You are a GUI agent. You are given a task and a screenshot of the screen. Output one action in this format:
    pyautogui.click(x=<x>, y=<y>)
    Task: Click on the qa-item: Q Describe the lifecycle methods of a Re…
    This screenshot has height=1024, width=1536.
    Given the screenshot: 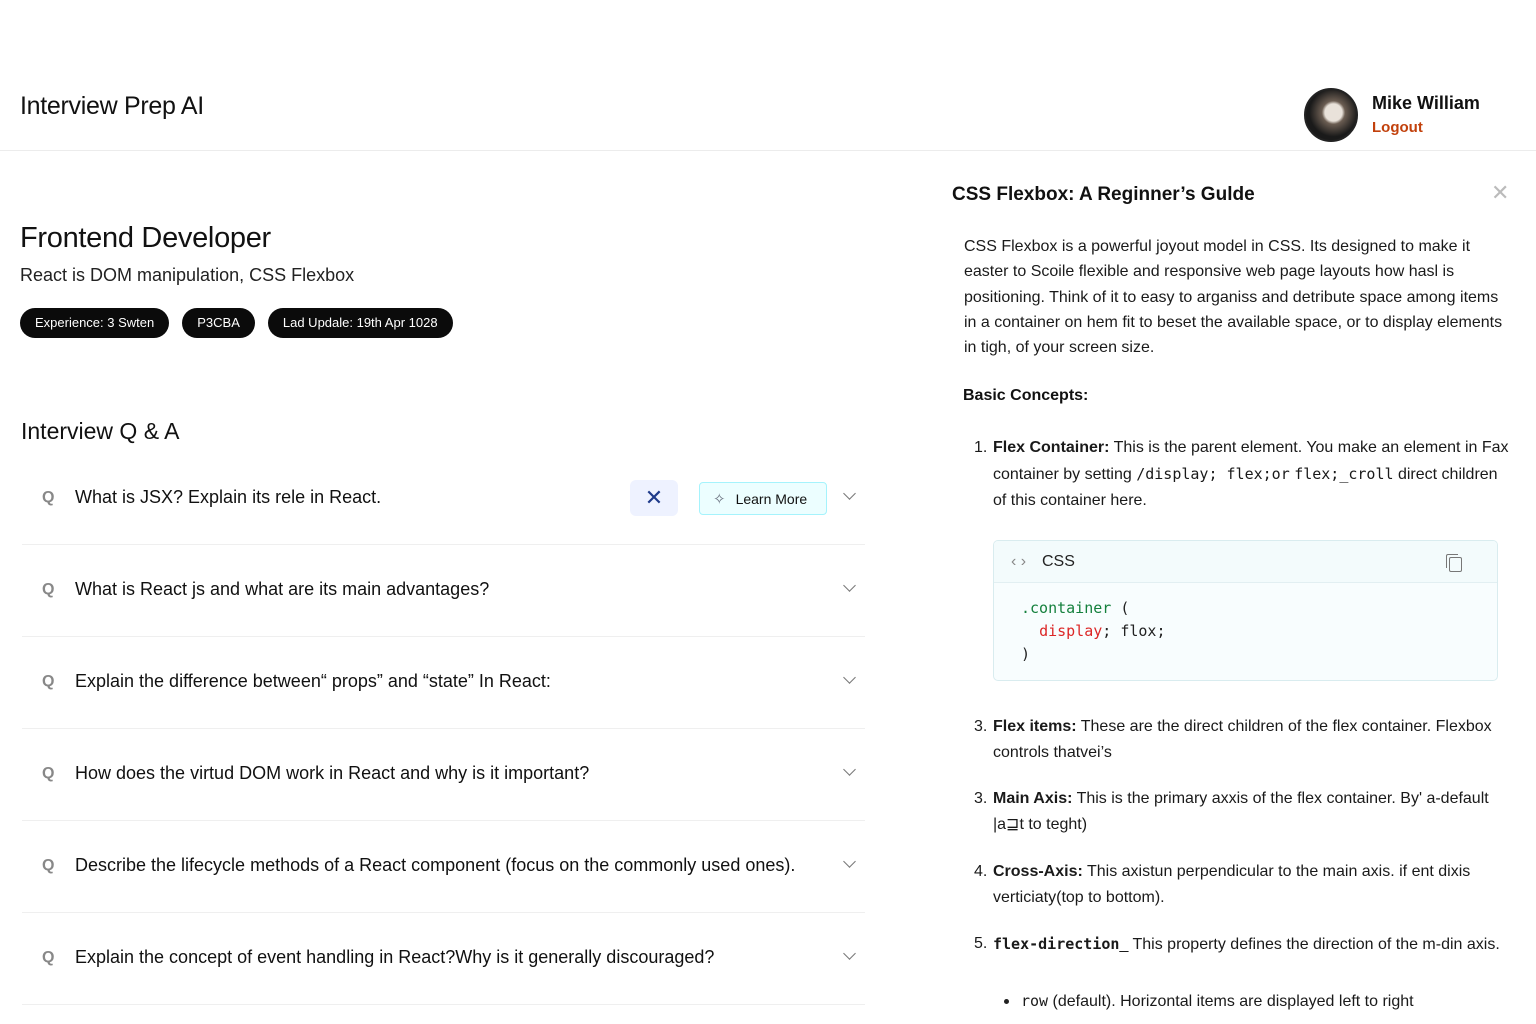 What is the action you would take?
    pyautogui.click(x=443, y=867)
    